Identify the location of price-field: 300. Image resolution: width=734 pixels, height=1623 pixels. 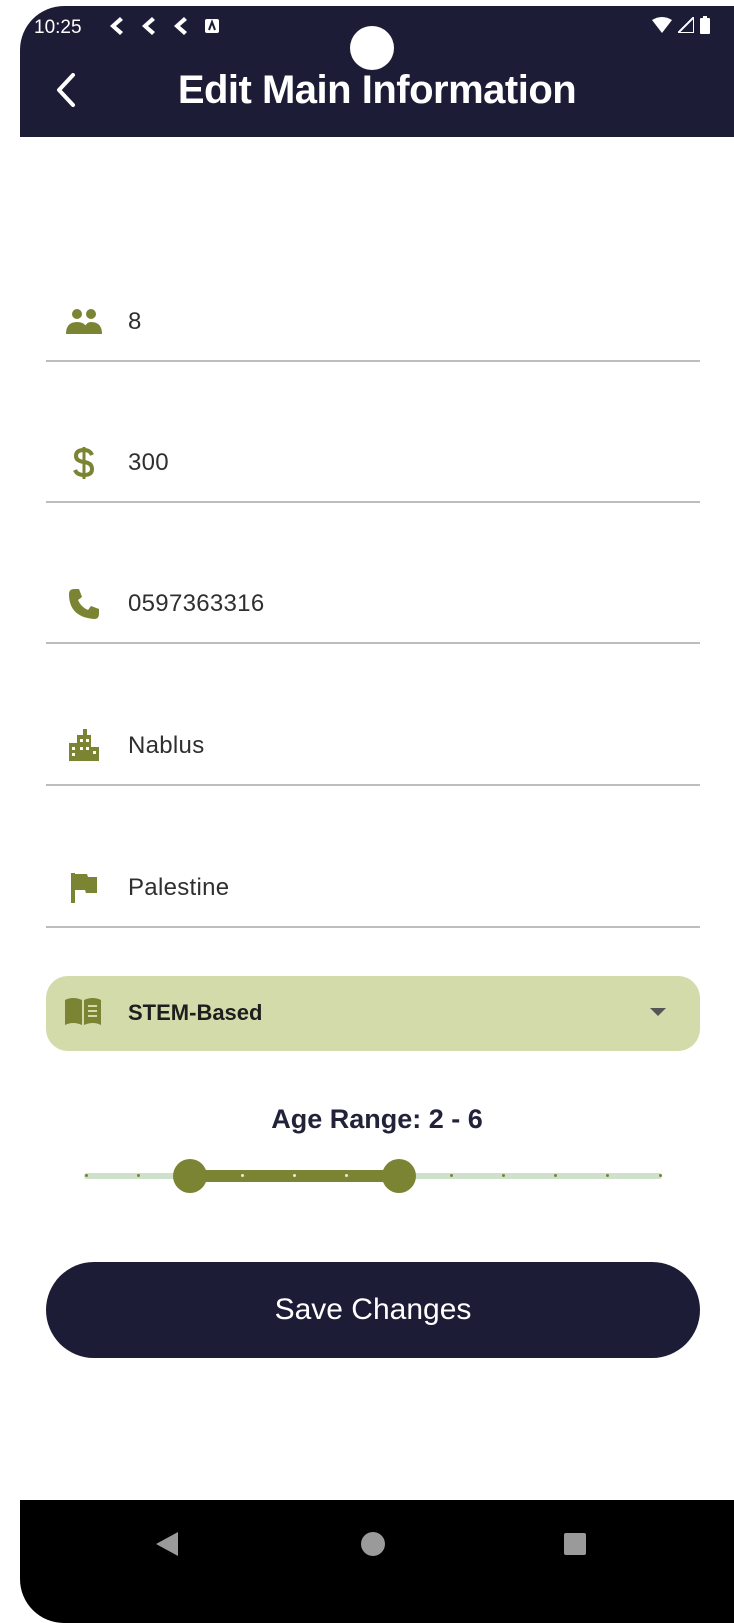
(373, 473).